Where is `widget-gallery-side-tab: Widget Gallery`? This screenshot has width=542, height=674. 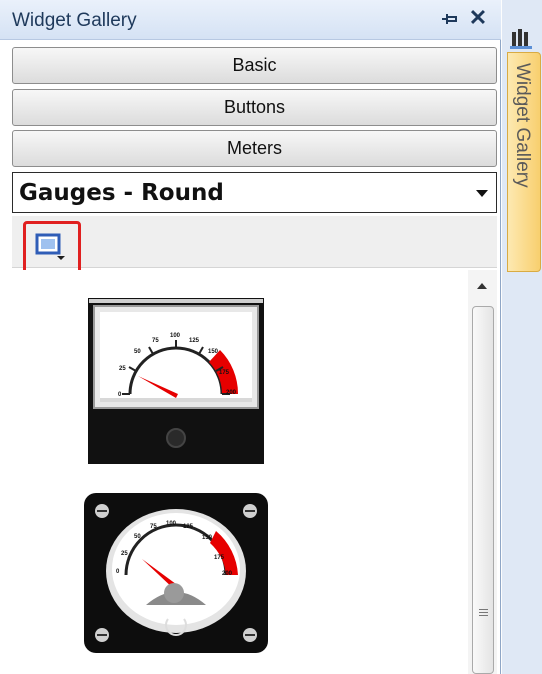 widget-gallery-side-tab: Widget Gallery is located at coordinates (524, 162).